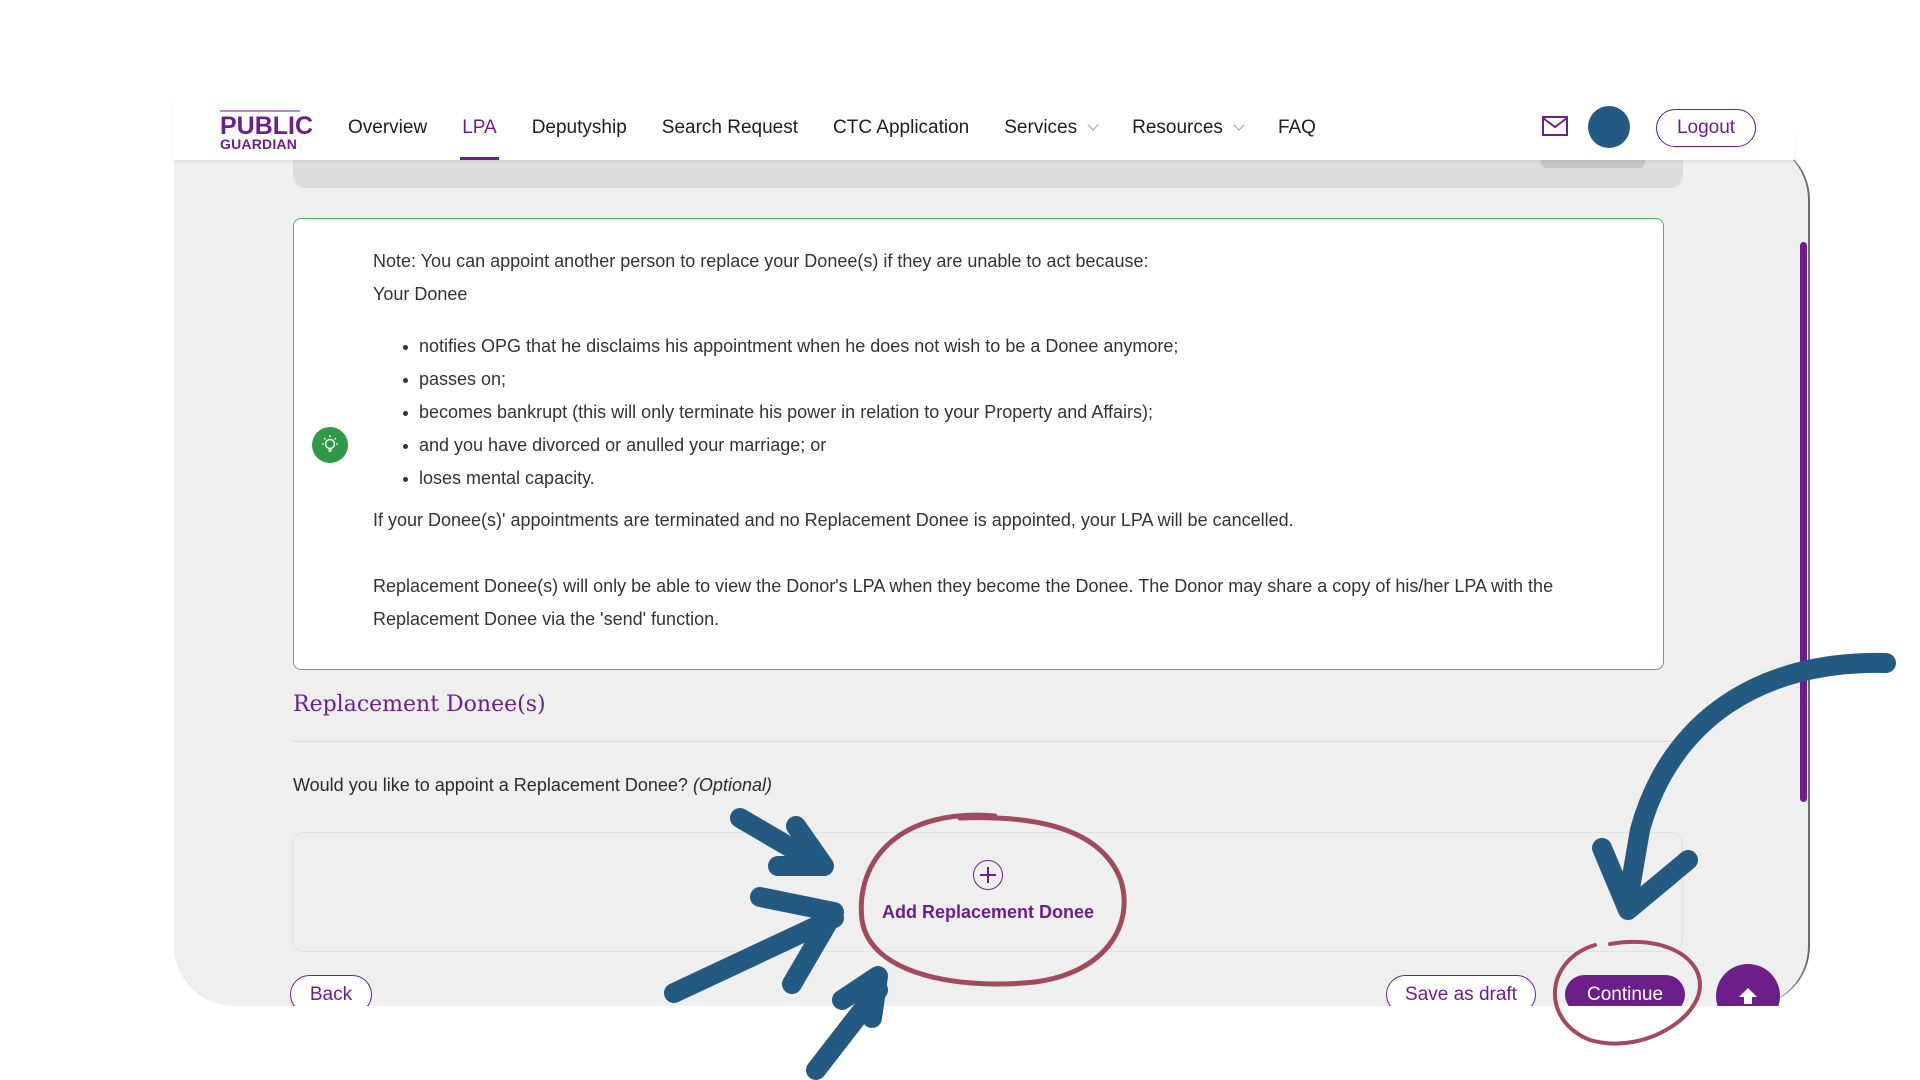 The height and width of the screenshot is (1080, 1920). Describe the element at coordinates (1013, 478) in the screenshot. I see `note-bullet: loses mental capacity.` at that location.